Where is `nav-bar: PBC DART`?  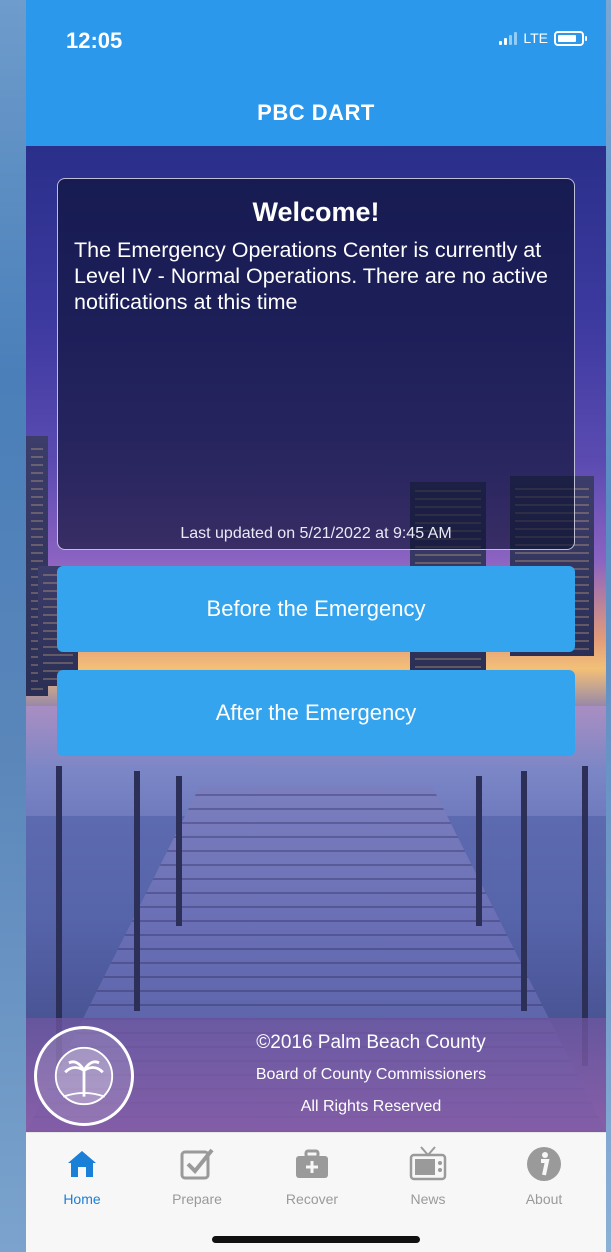
nav-bar: PBC DART is located at coordinates (316, 113).